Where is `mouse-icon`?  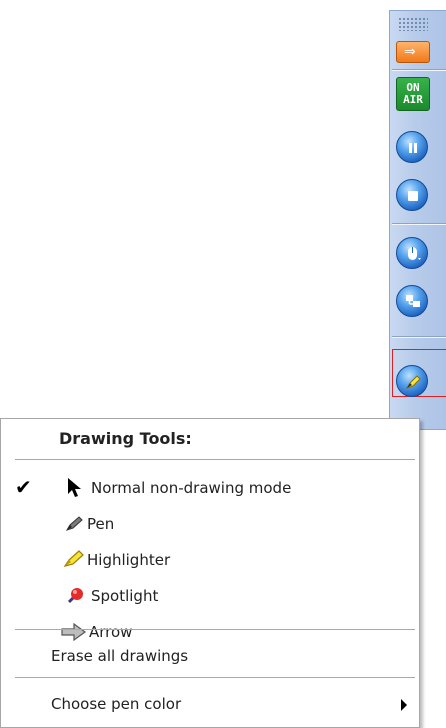 mouse-icon is located at coordinates (414, 253).